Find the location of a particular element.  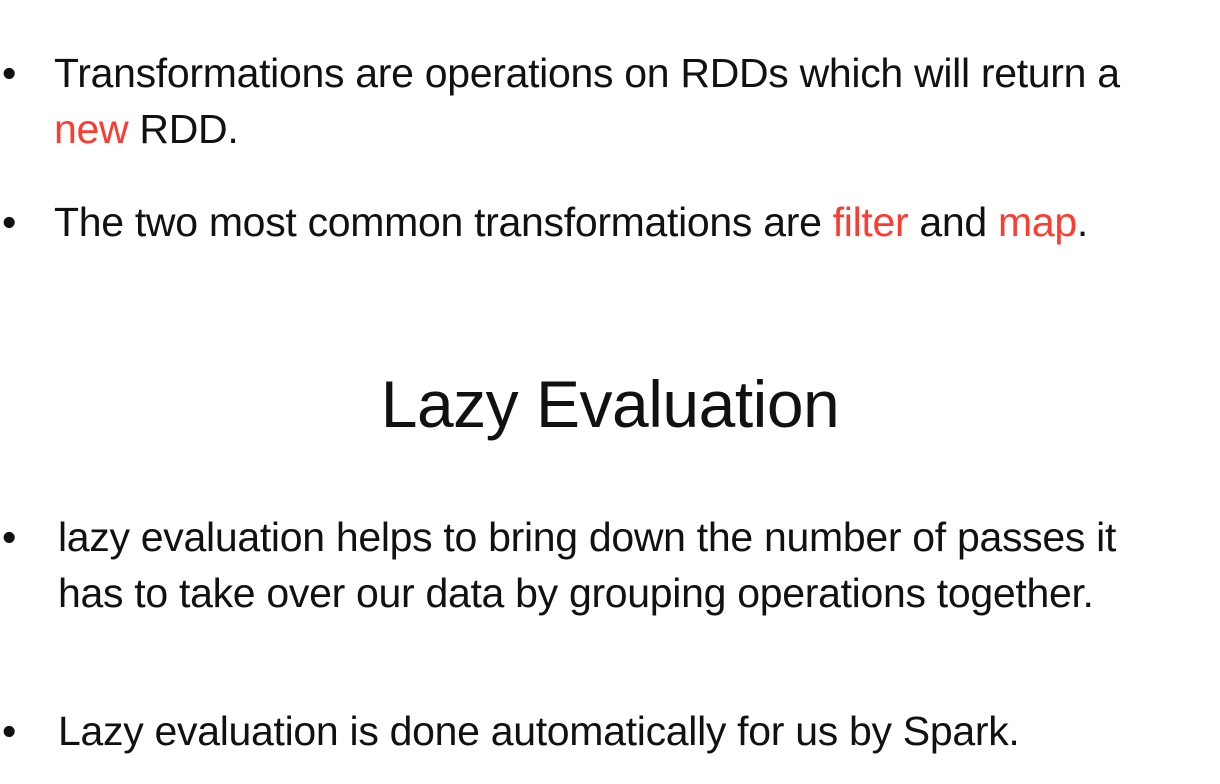

bullet-text-middle: and is located at coordinates (953, 222).